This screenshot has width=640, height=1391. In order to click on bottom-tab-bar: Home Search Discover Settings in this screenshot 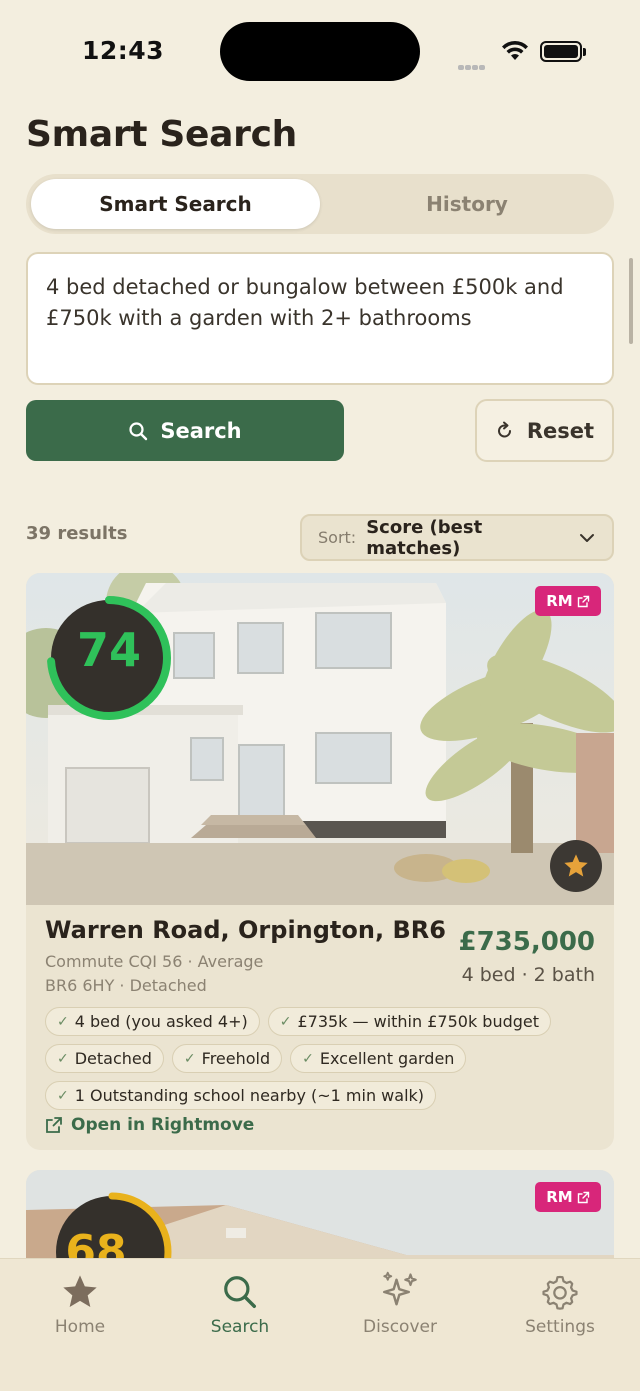, I will do `click(320, 1324)`.